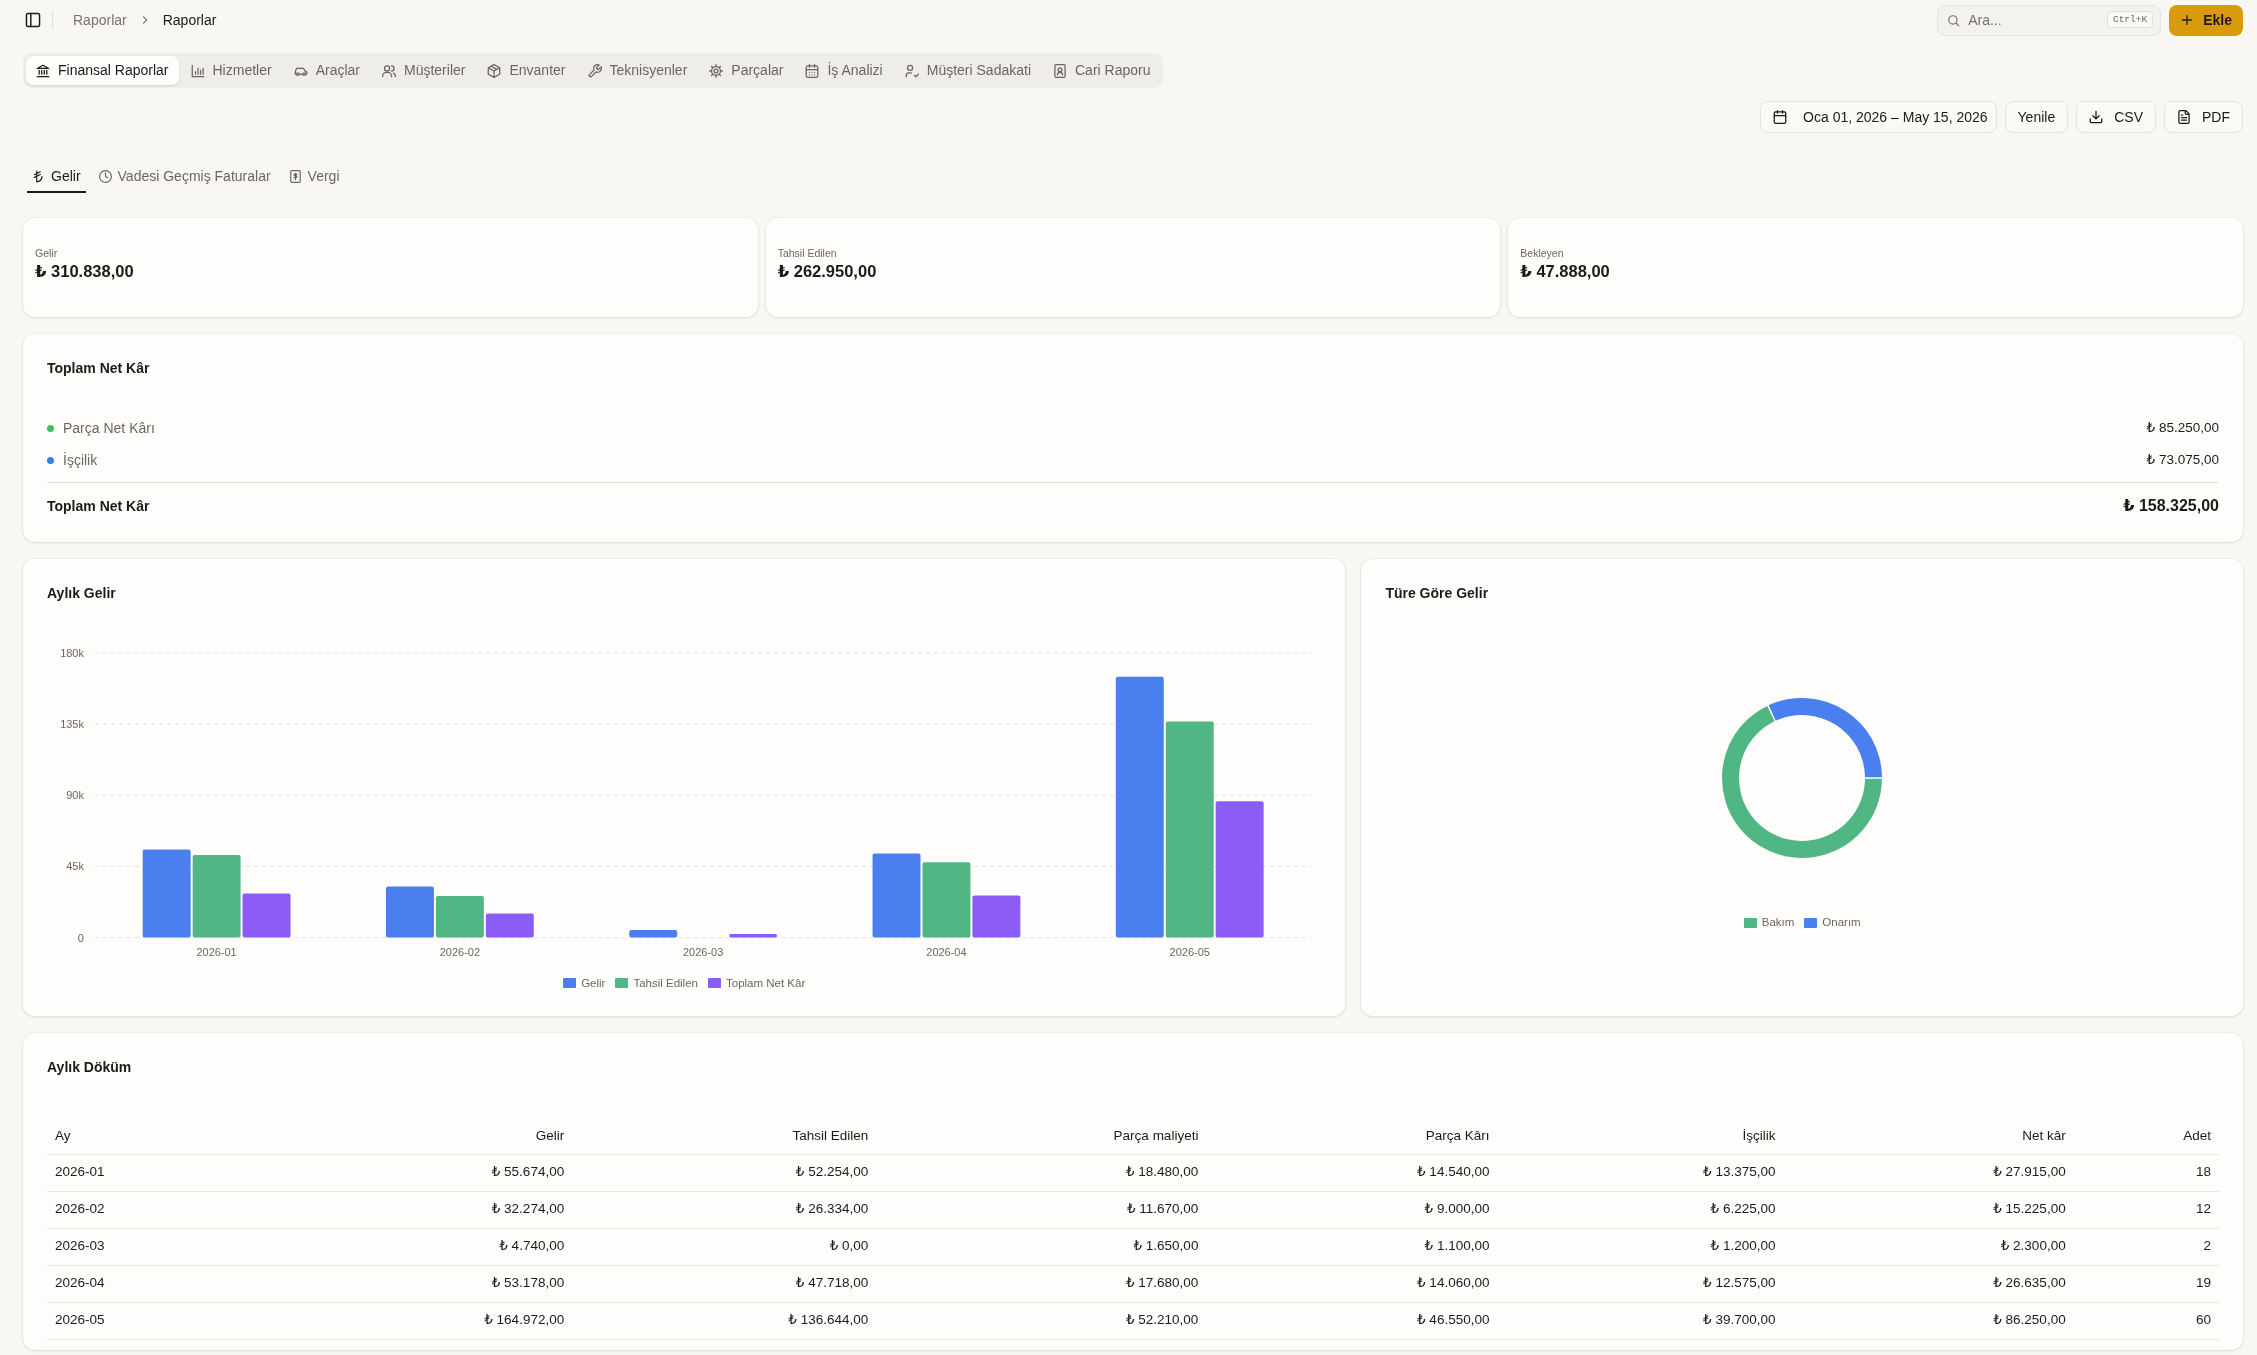 The height and width of the screenshot is (1355, 2257). I want to click on stat-value: ₺ 310.838,00, so click(85, 271).